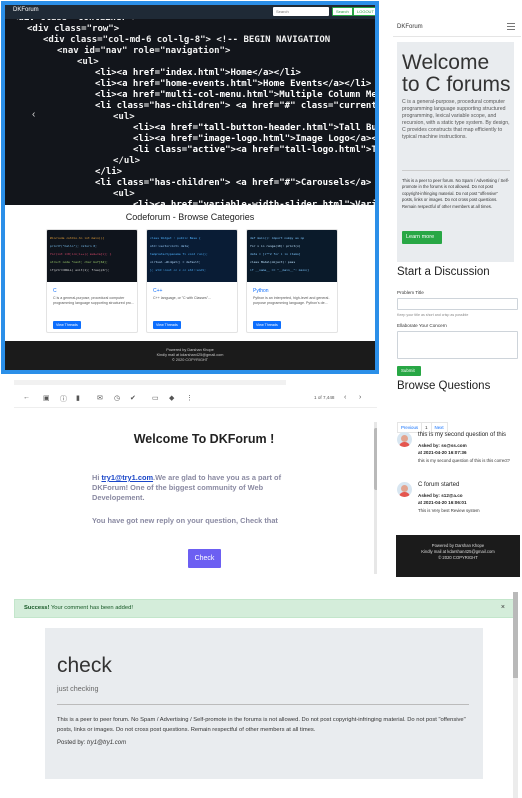  What do you see at coordinates (364, 11) in the screenshot?
I see `logout-button: LOGOUT` at bounding box center [364, 11].